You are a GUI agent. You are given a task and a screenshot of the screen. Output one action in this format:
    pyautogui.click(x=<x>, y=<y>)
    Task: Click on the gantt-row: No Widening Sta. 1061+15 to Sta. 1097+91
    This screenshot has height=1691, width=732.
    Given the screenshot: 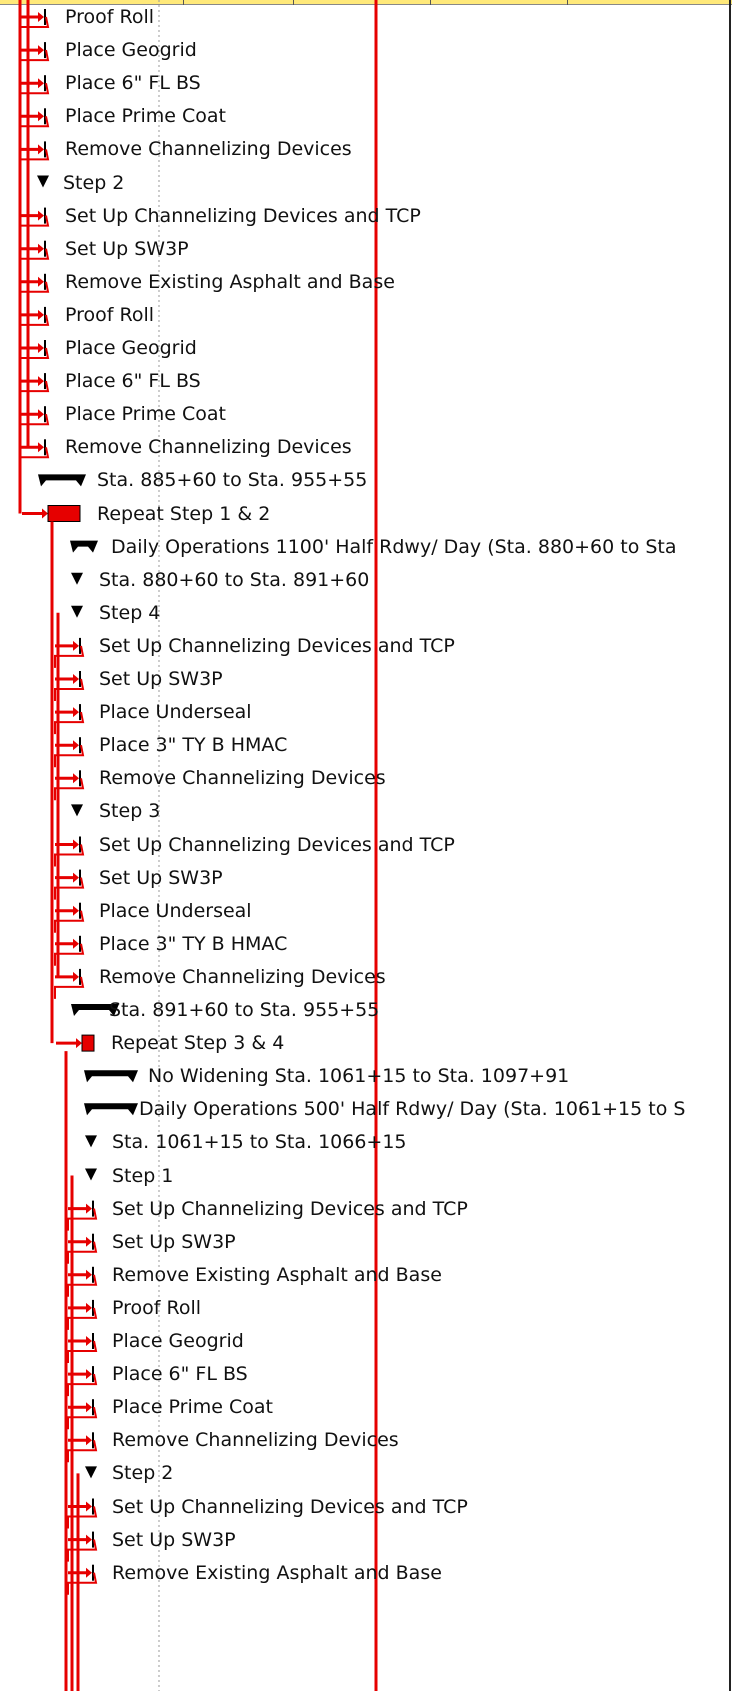 What is the action you would take?
    pyautogui.click(x=360, y=1076)
    